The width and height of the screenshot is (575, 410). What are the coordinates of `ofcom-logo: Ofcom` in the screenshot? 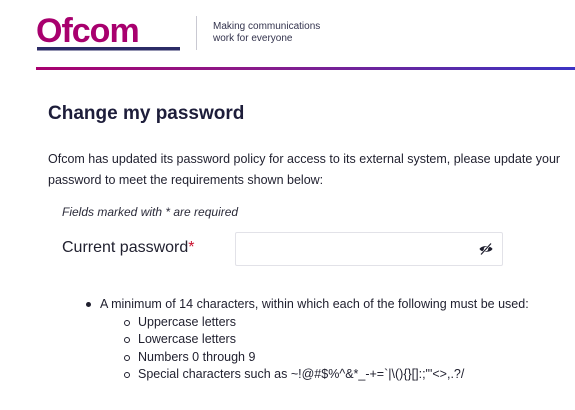 It's located at (109, 34).